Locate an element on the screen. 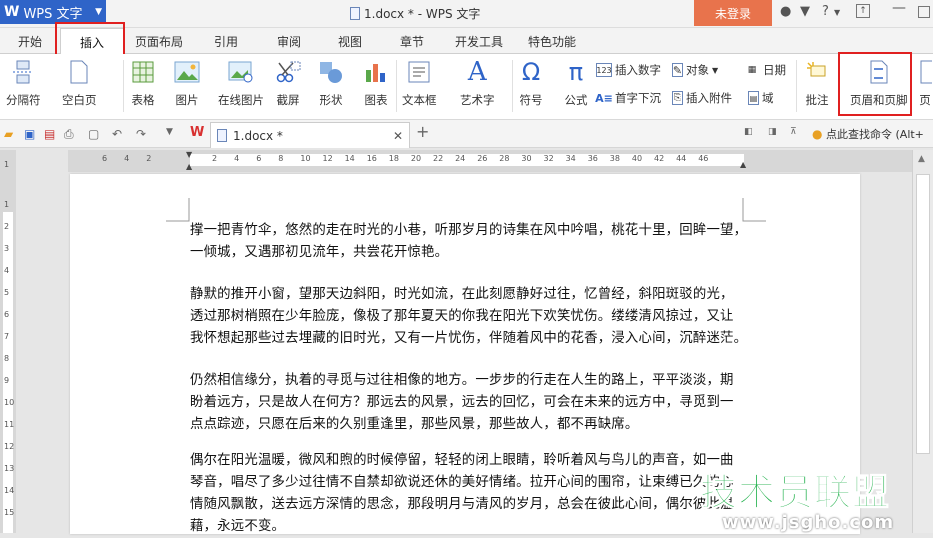 Image resolution: width=933 pixels, height=538 pixels. scroll-up-icon: ▲ is located at coordinates (921, 159).